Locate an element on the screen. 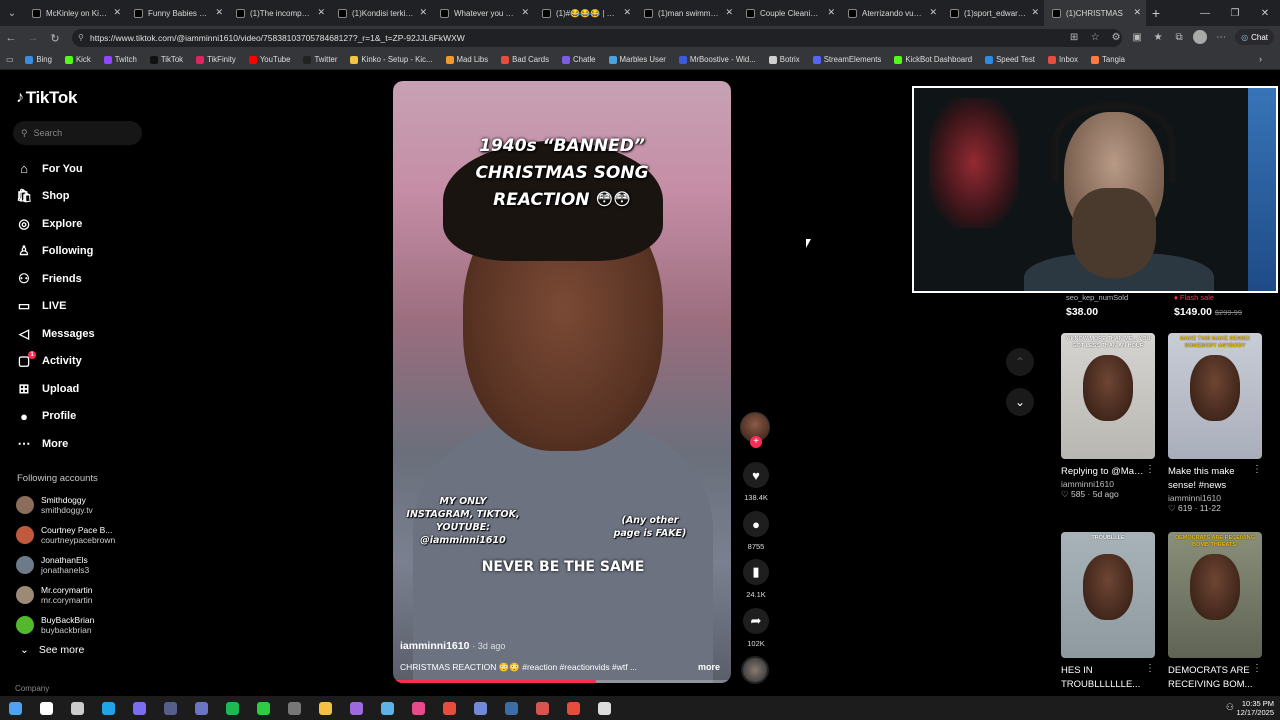 The image size is (1280, 720). bookmark-item: KickBot Dashboard is located at coordinates (933, 59).